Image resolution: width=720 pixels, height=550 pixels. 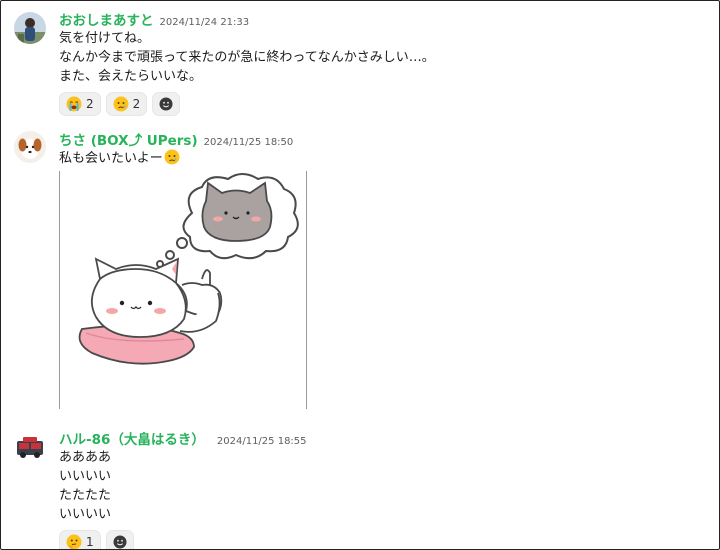 I want to click on message-text: たたたた, so click(x=85, y=495).